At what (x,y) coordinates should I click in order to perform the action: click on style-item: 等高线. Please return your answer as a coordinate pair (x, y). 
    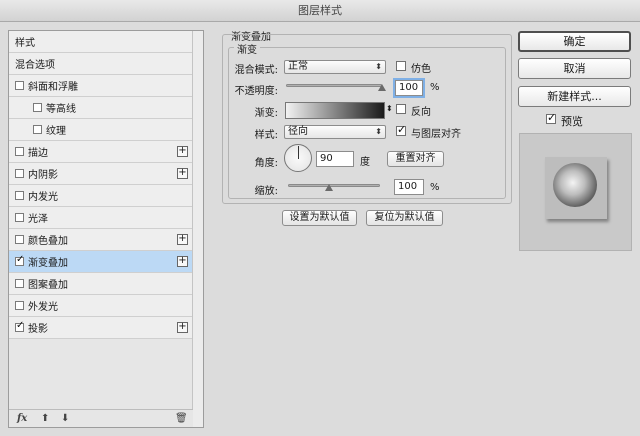
    Looking at the image, I should click on (101, 108).